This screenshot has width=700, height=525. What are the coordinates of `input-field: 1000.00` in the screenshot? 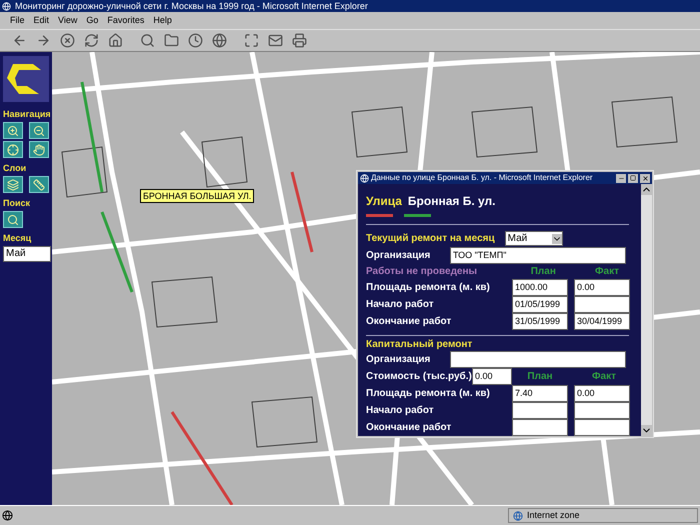 It's located at (540, 287).